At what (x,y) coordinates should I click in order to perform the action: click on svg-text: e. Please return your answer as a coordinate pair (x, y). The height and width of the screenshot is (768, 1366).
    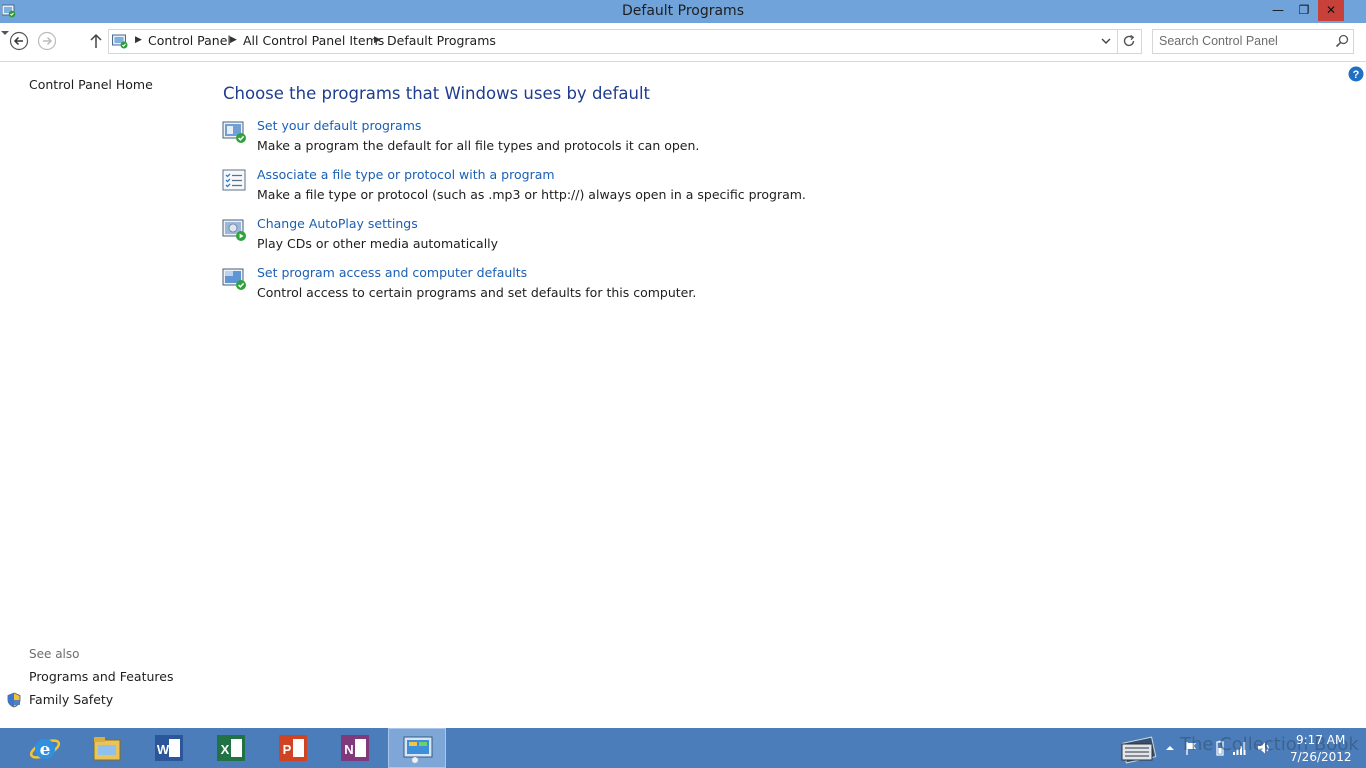
    Looking at the image, I should click on (45, 750).